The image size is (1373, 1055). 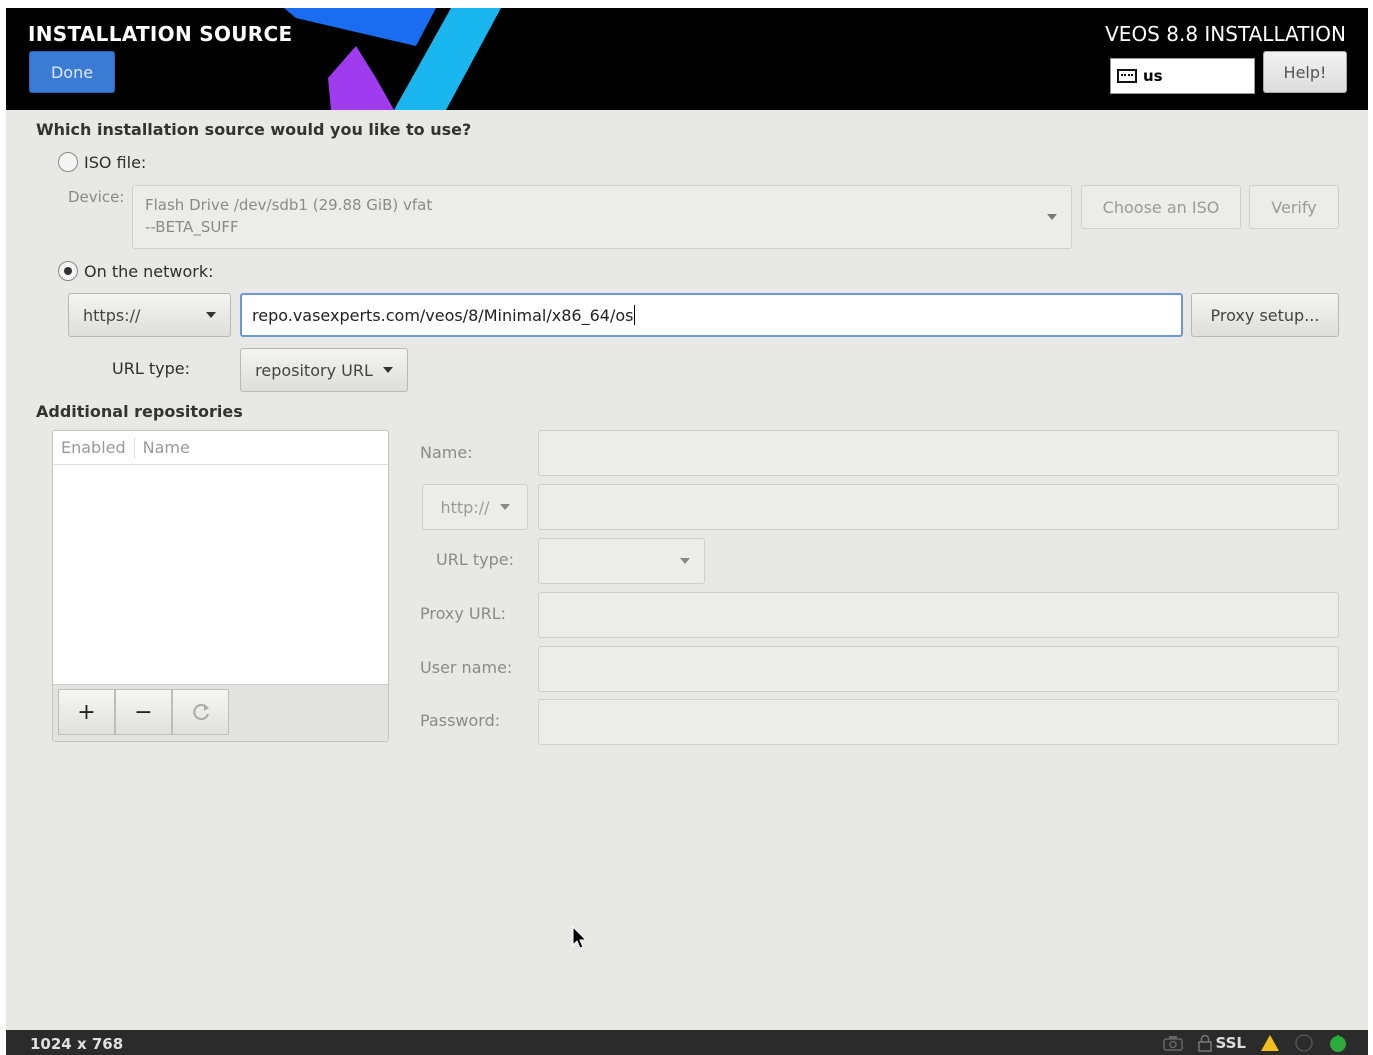 I want to click on circle-icon, so click(x=1304, y=1043).